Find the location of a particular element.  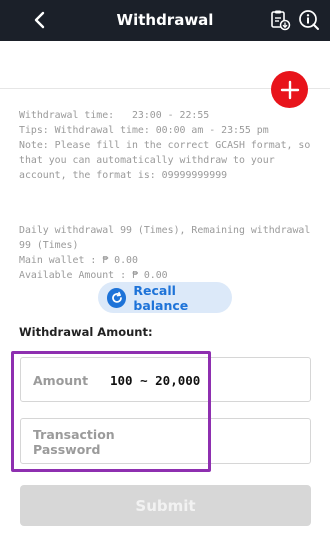

plus-icon is located at coordinates (289, 89).